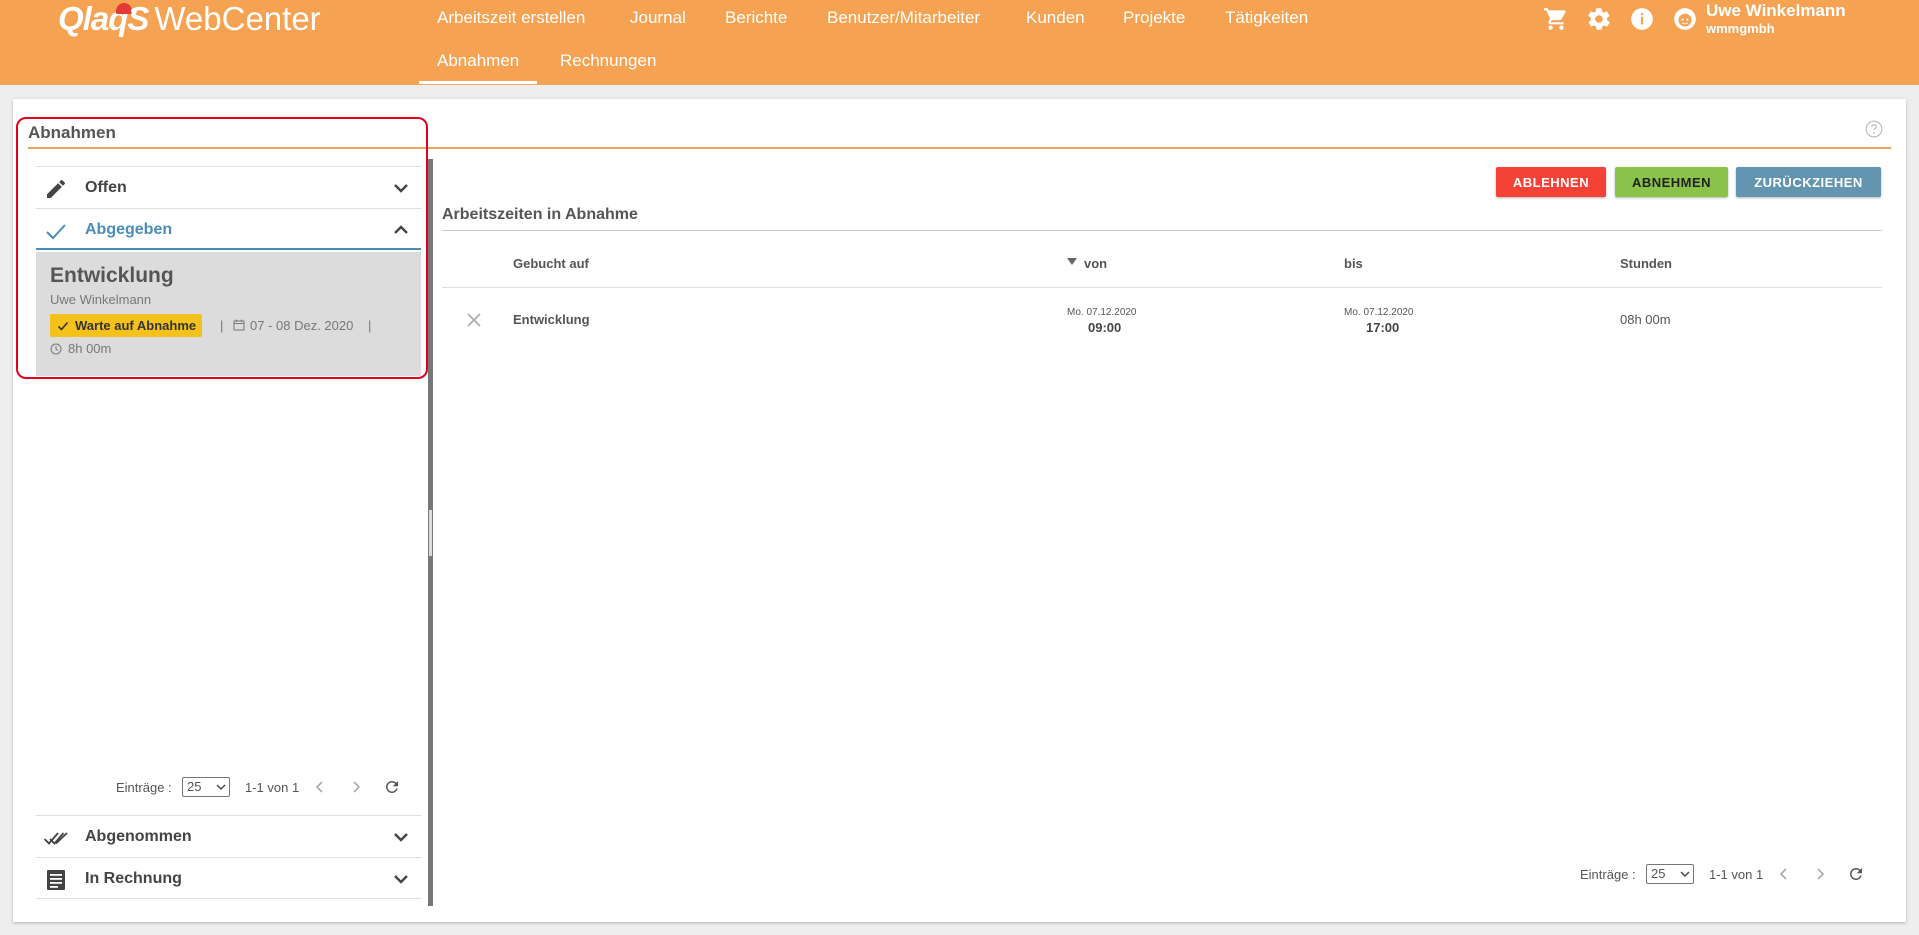  What do you see at coordinates (478, 67) in the screenshot?
I see `nav-abnahmen: Abnahmen` at bounding box center [478, 67].